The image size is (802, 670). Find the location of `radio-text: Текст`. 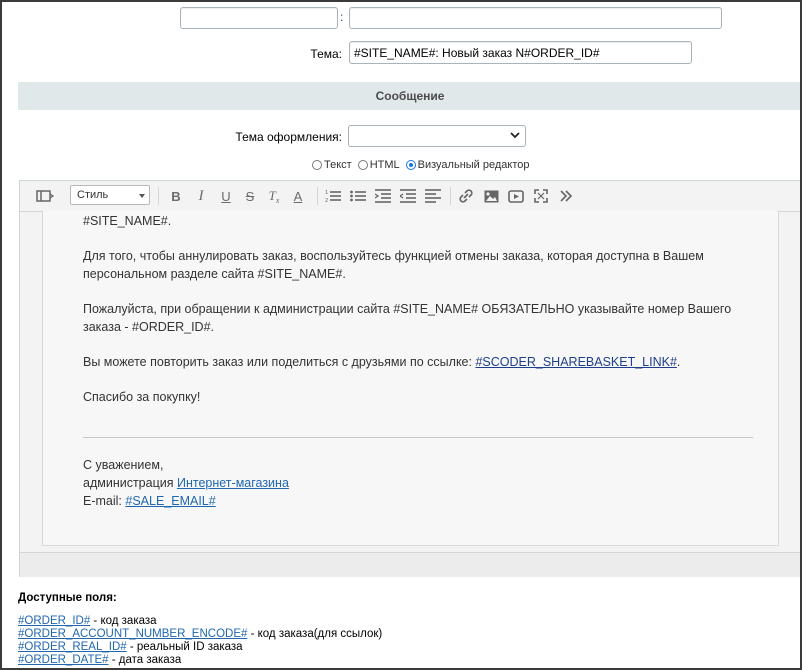

radio-text: Текст is located at coordinates (332, 165).